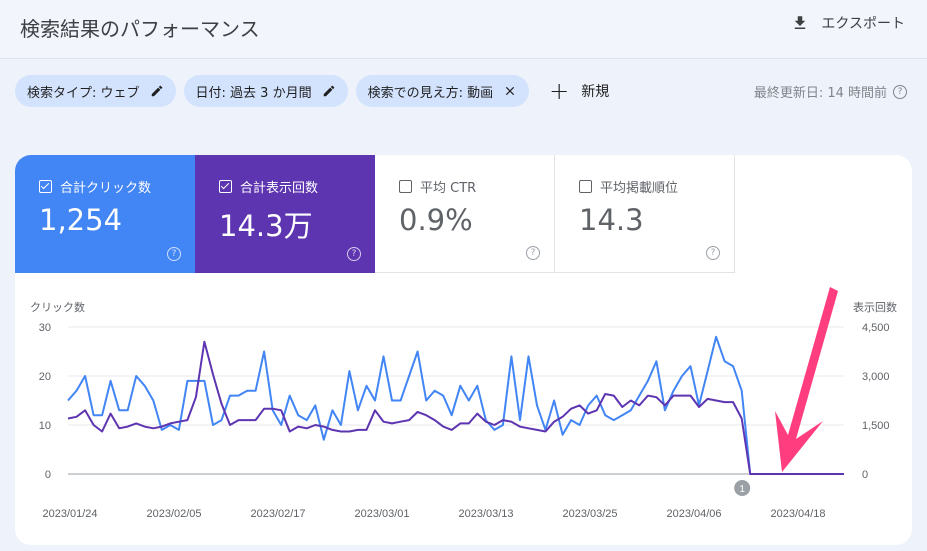  I want to click on metric-label: 平均 CTR, so click(448, 188).